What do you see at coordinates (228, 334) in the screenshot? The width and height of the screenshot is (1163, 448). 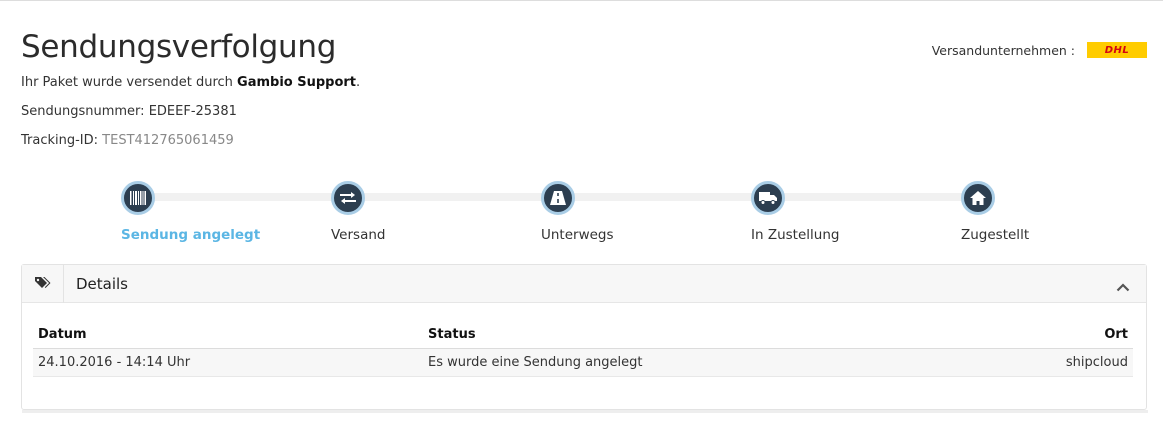 I see `column-header-date: Datum` at bounding box center [228, 334].